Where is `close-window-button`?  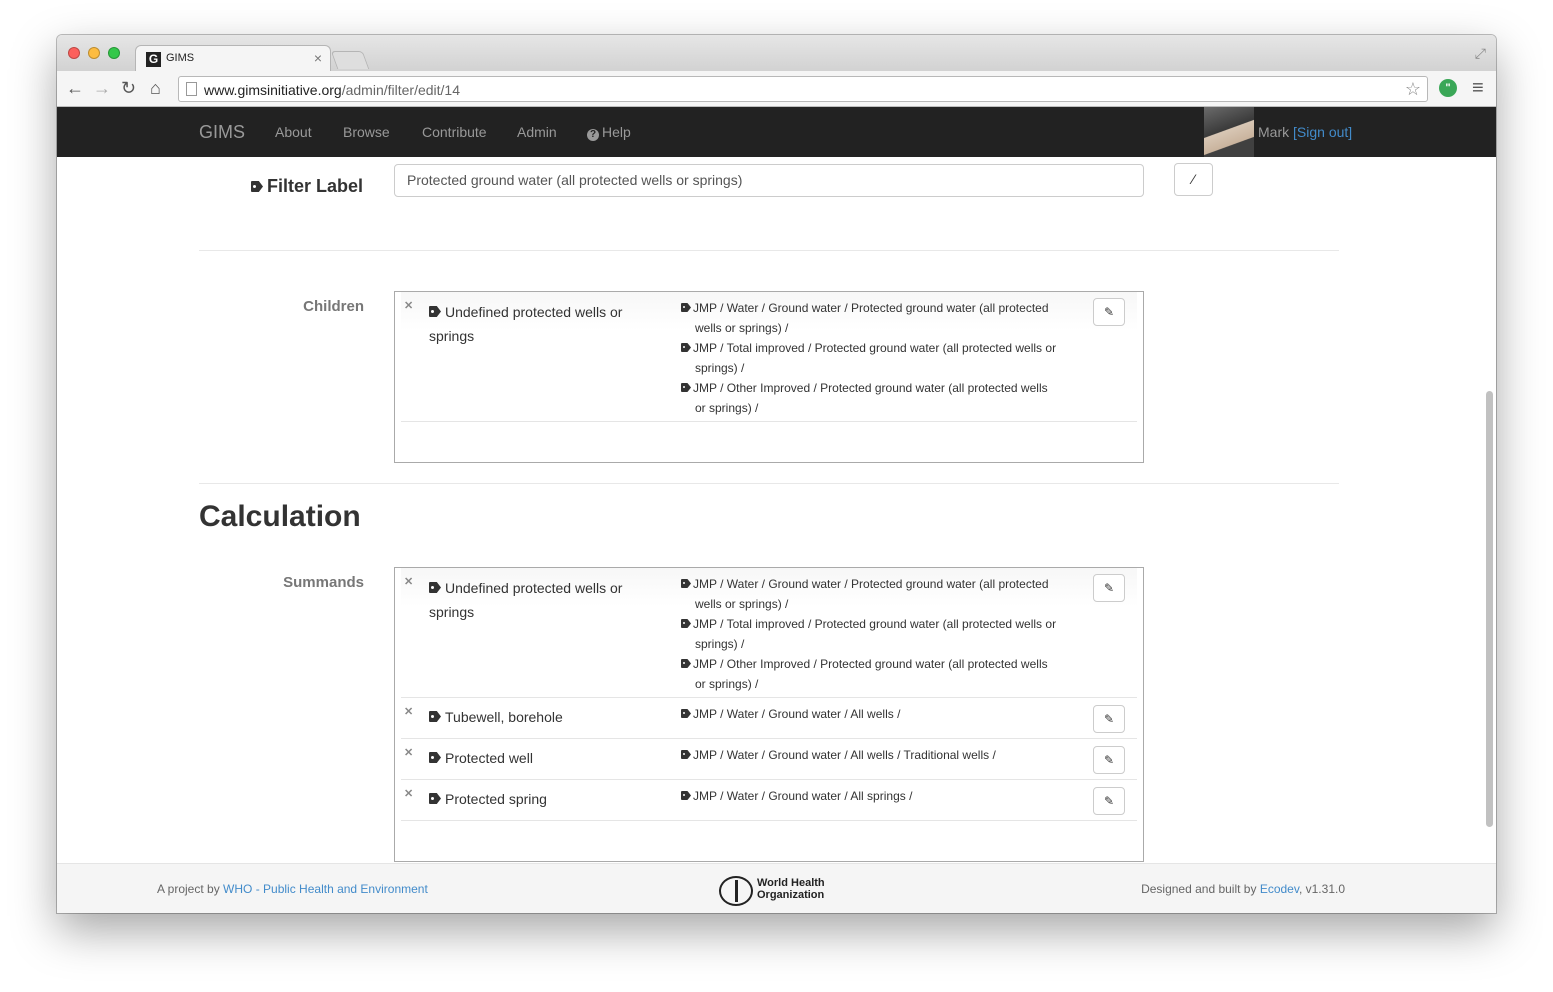
close-window-button is located at coordinates (74, 53).